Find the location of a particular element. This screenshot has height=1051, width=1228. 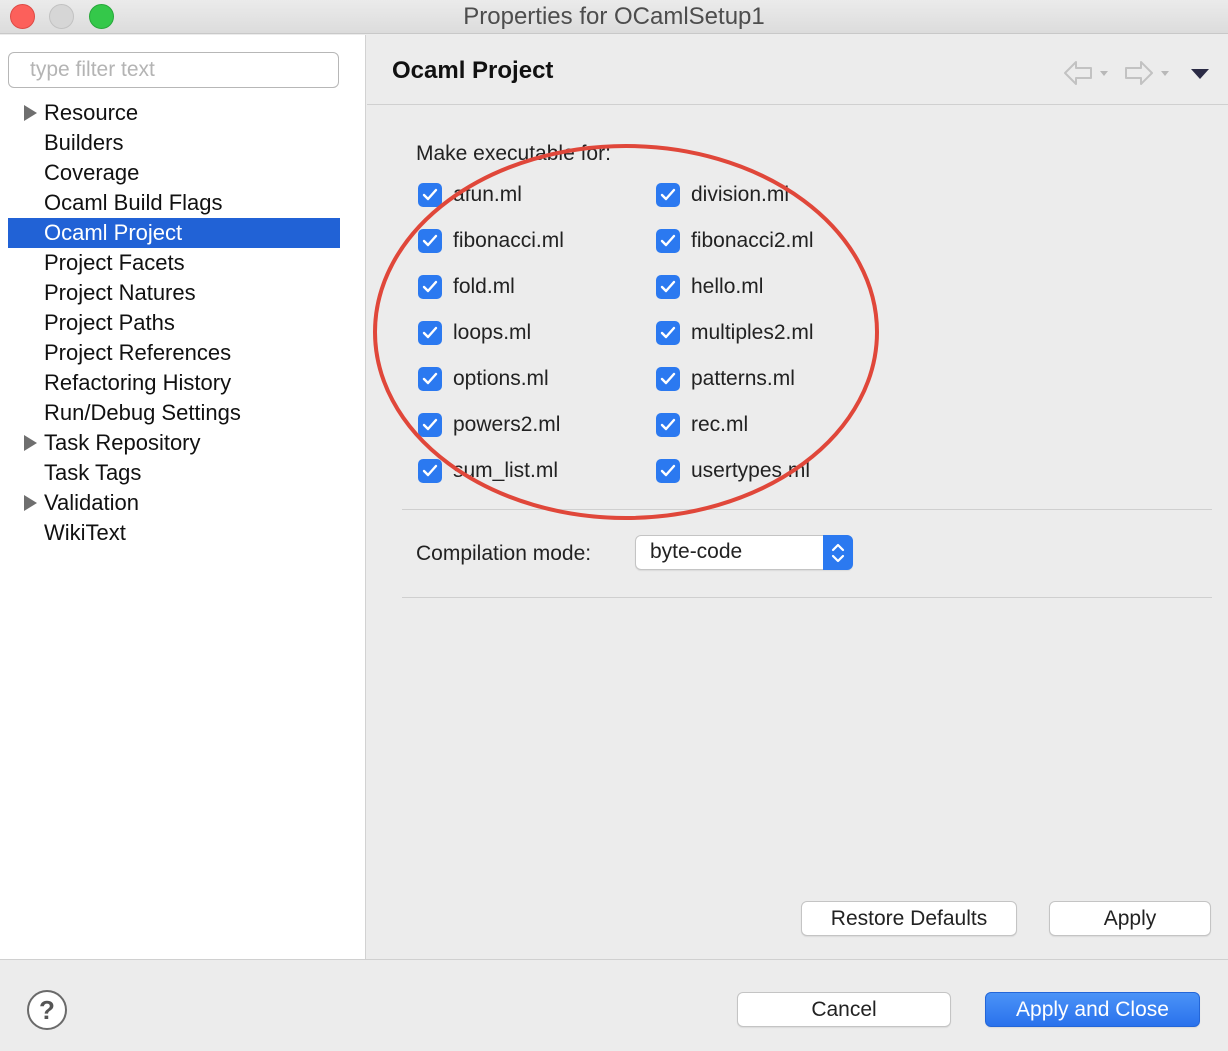

file-checkbox-label: multiples2.ml is located at coordinates (752, 332).